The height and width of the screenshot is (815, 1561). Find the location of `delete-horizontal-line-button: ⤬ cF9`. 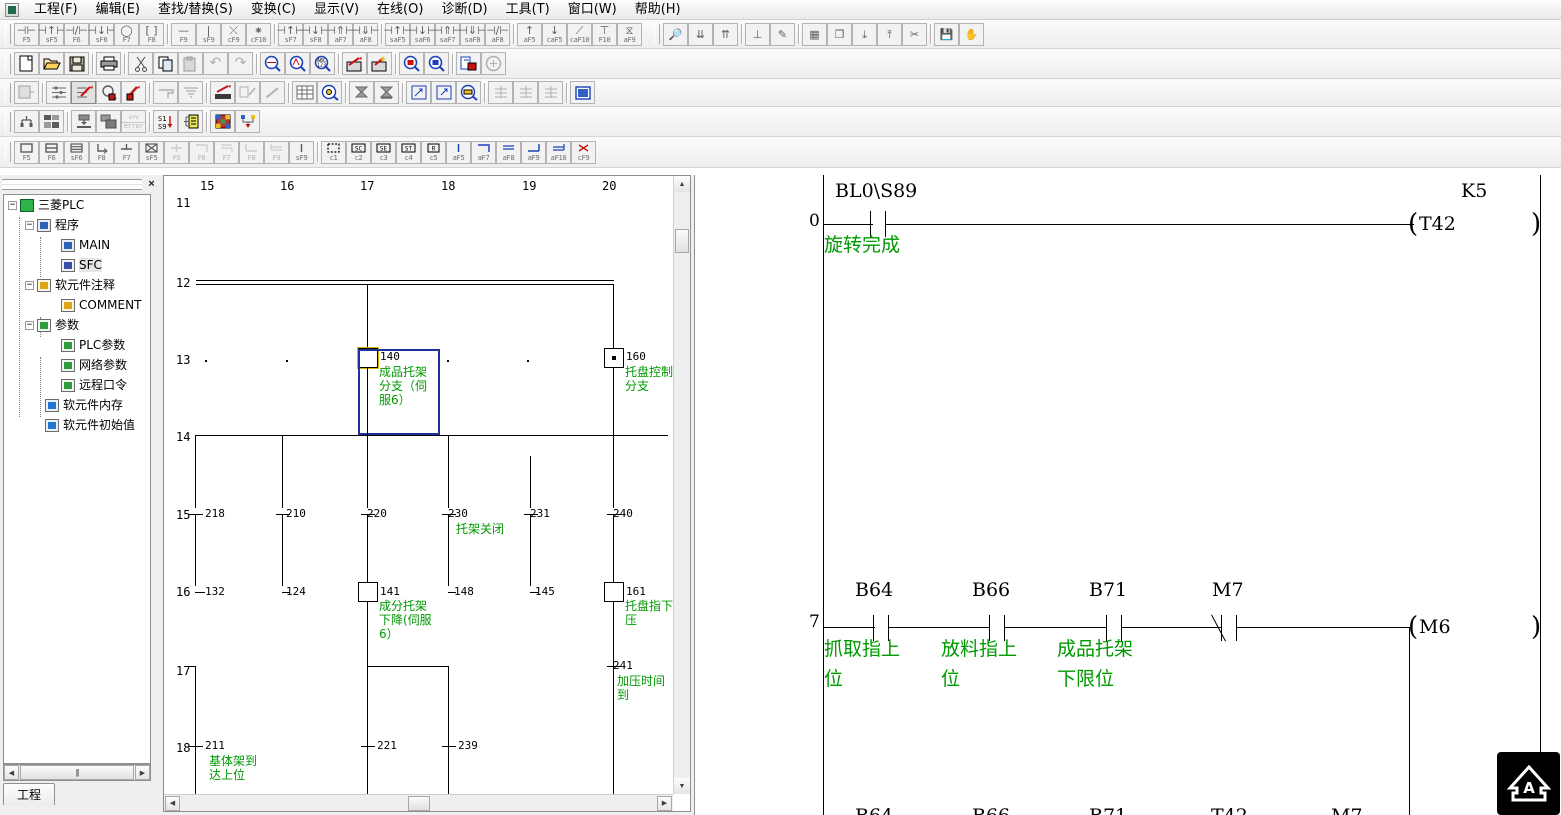

delete-horizontal-line-button: ⤬ cF9 is located at coordinates (233, 34).